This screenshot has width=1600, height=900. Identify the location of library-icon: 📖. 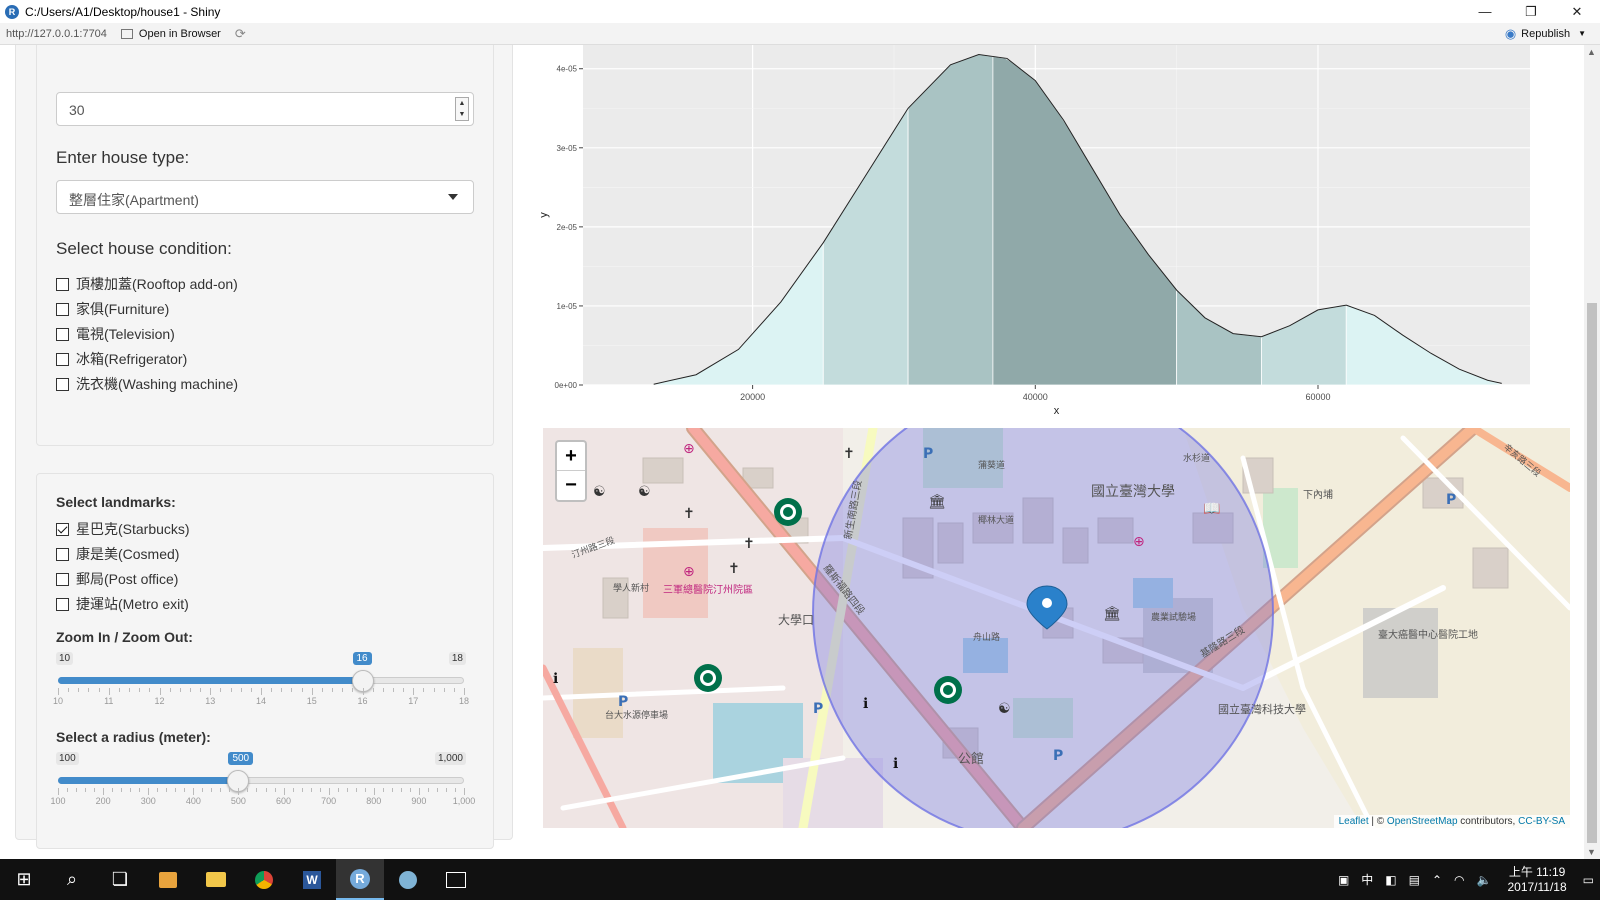
(1211, 509).